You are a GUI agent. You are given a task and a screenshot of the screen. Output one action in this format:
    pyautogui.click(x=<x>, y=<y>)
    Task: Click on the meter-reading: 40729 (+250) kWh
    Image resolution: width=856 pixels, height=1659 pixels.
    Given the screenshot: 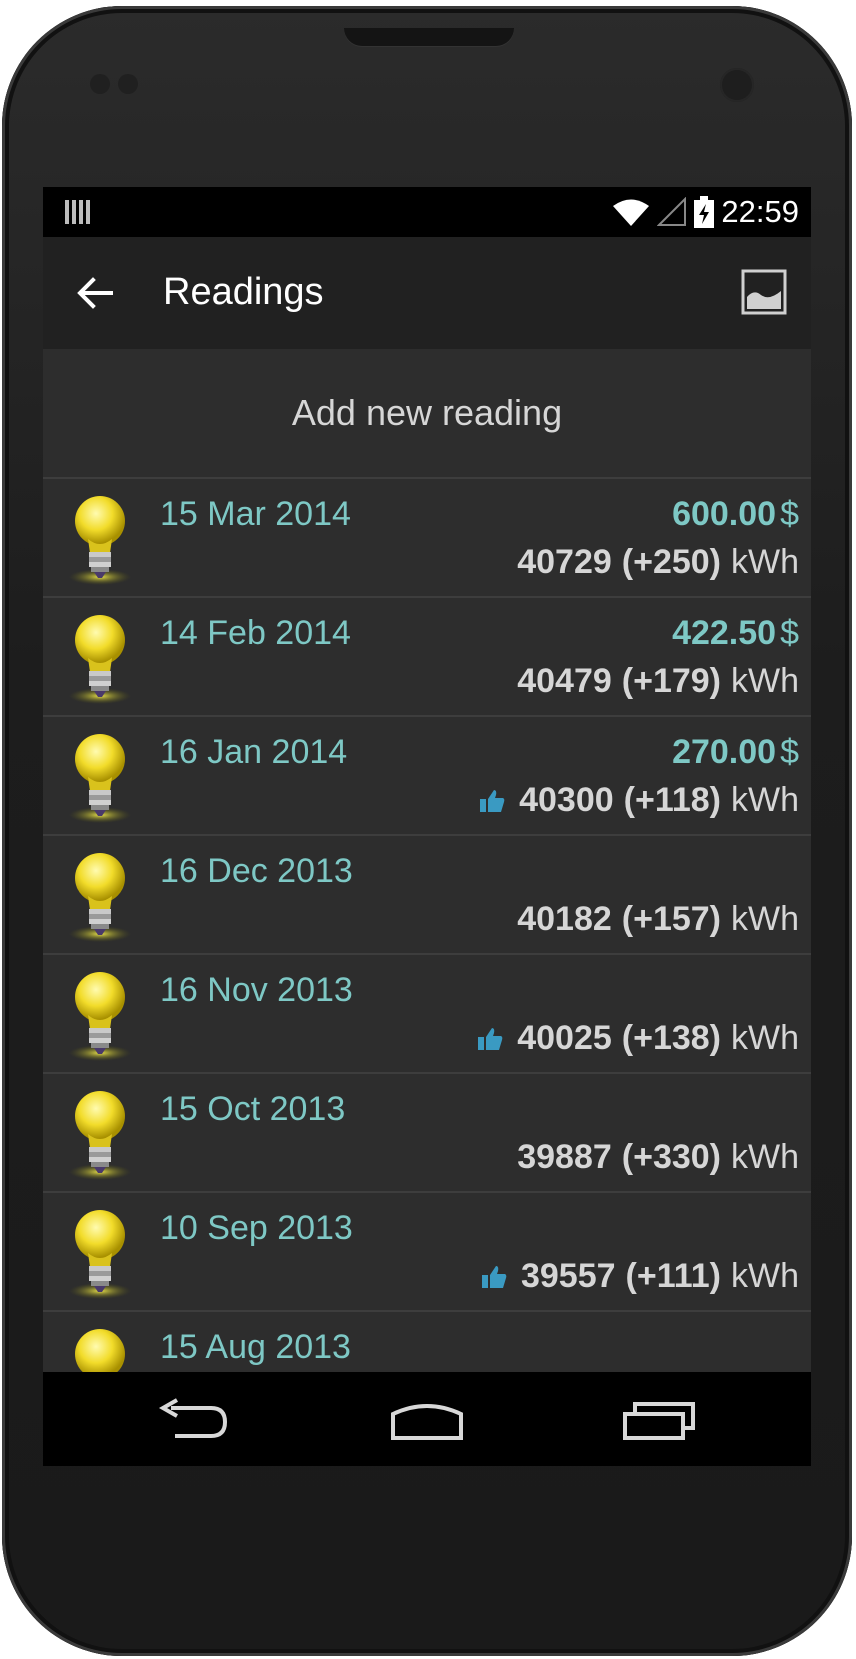 What is the action you would take?
    pyautogui.click(x=658, y=562)
    